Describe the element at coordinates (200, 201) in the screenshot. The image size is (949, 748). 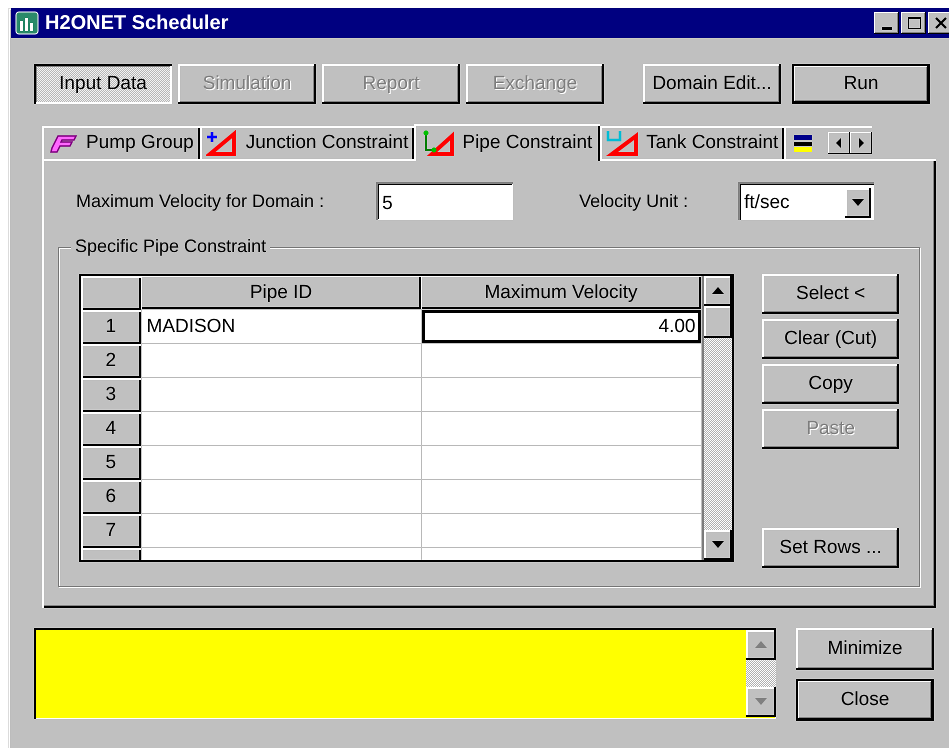
I see `field-label: Maximum Velocity for Domain :` at that location.